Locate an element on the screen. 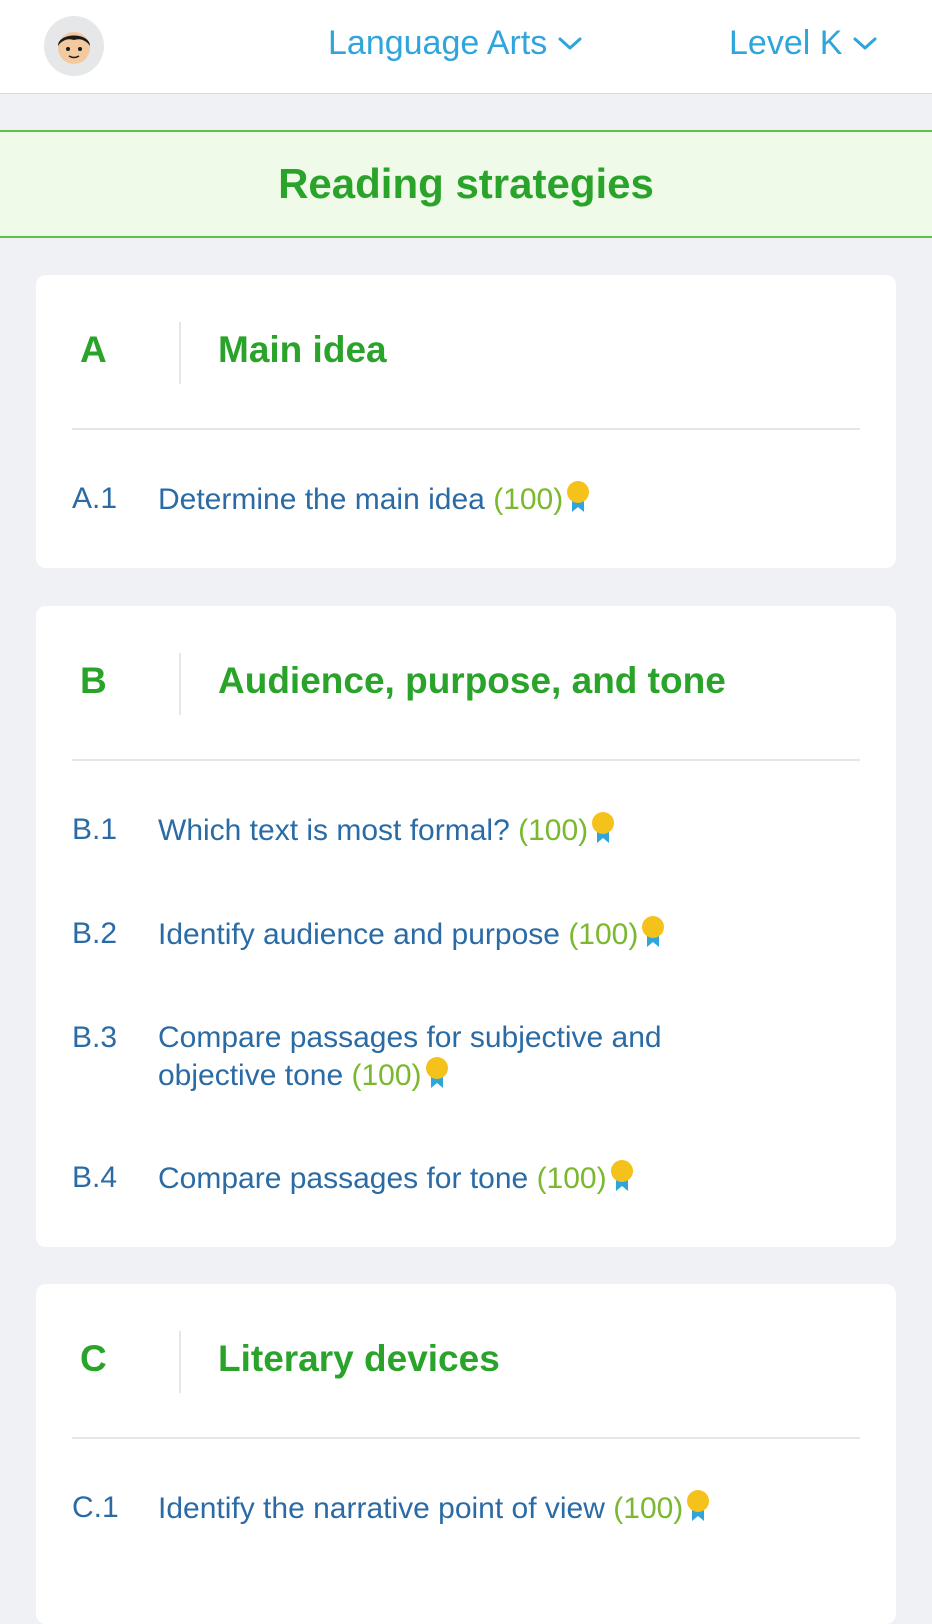 The width and height of the screenshot is (932, 1624). skill-text: Determine the main idea is located at coordinates (321, 499).